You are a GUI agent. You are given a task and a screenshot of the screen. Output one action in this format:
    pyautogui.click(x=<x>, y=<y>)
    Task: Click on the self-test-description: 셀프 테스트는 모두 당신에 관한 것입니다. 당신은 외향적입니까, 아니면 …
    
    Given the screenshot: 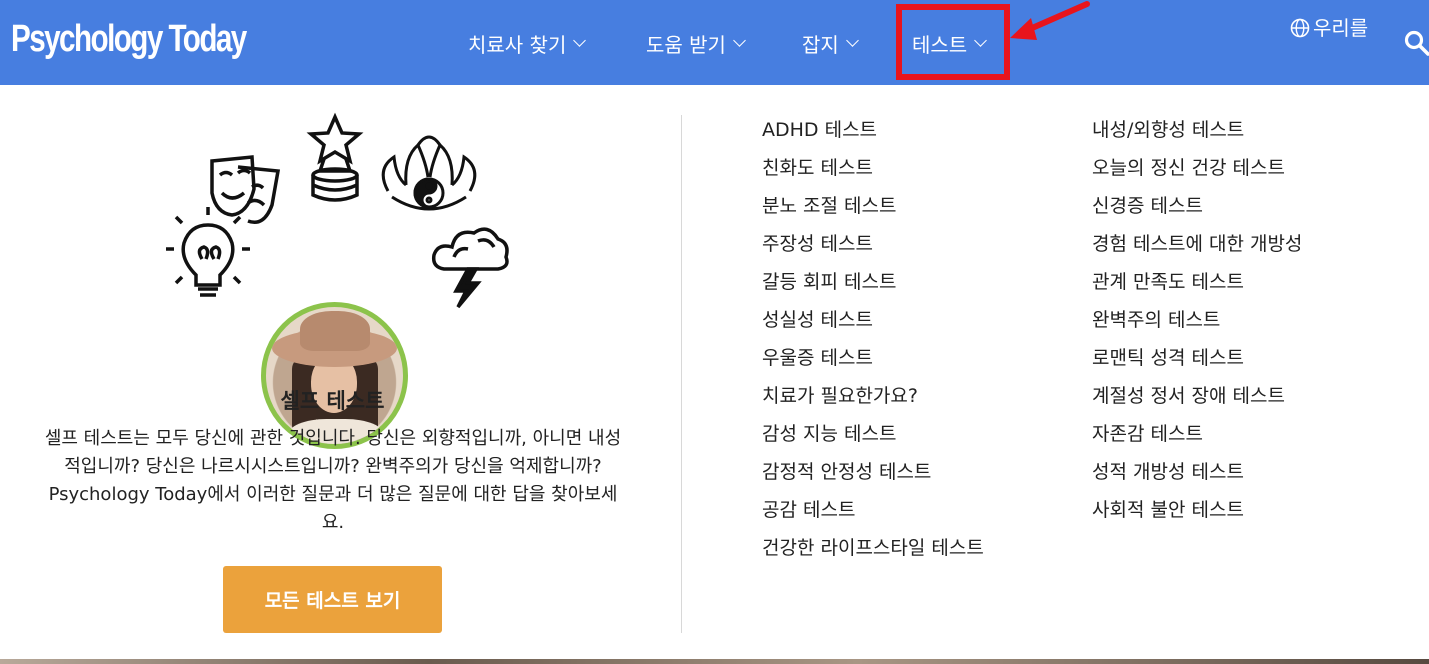 What is the action you would take?
    pyautogui.click(x=333, y=480)
    